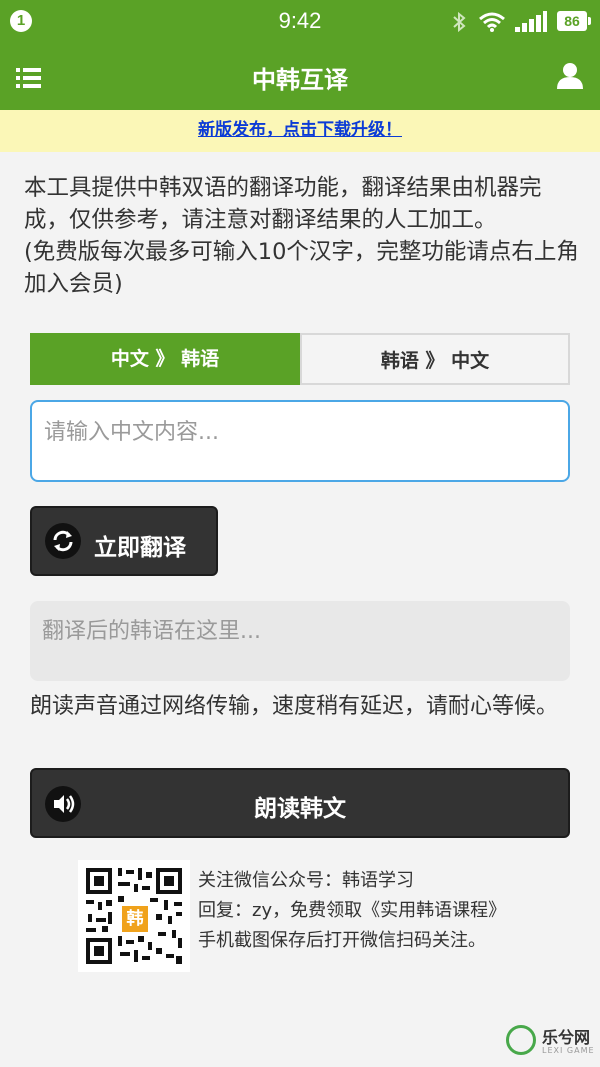  Describe the element at coordinates (300, 441) in the screenshot. I see `chinese-input` at that location.